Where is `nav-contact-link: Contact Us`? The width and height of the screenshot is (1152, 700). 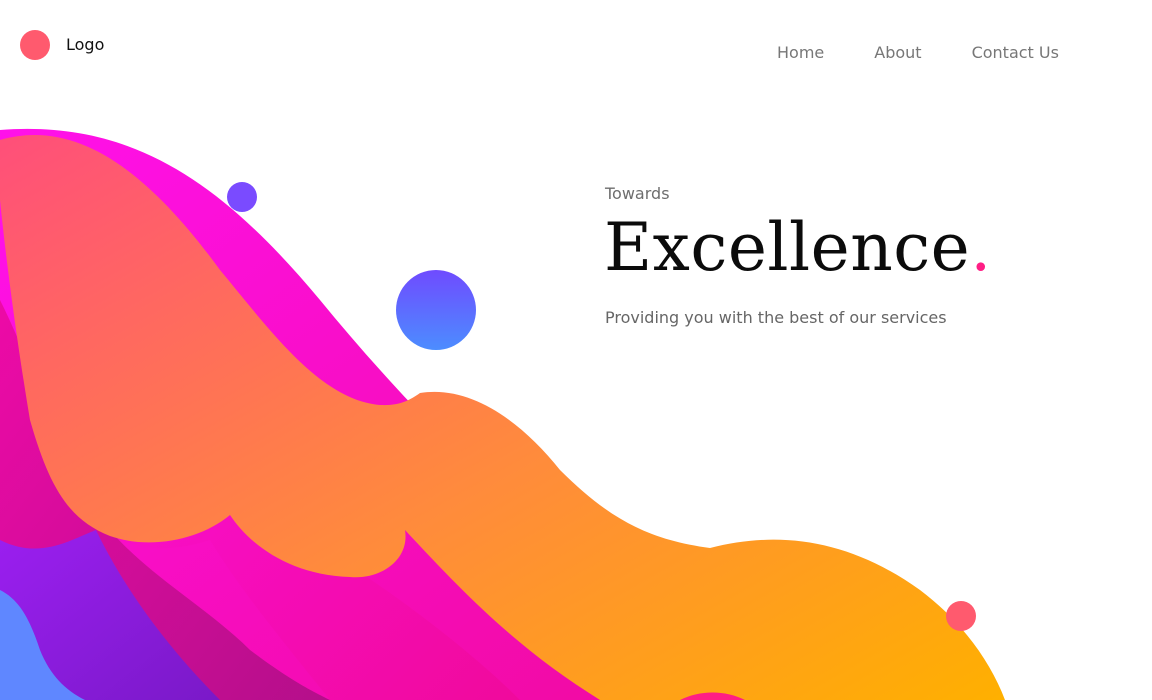
nav-contact-link: Contact Us is located at coordinates (1015, 52).